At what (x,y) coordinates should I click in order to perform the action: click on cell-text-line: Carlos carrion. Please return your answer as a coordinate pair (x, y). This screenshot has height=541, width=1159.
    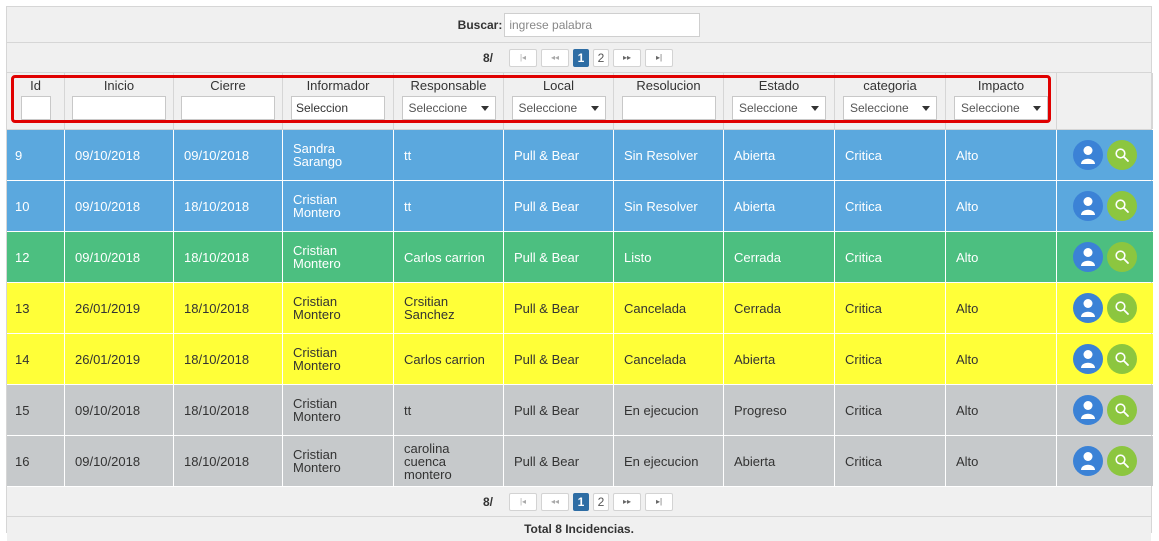
    Looking at the image, I should click on (444, 359).